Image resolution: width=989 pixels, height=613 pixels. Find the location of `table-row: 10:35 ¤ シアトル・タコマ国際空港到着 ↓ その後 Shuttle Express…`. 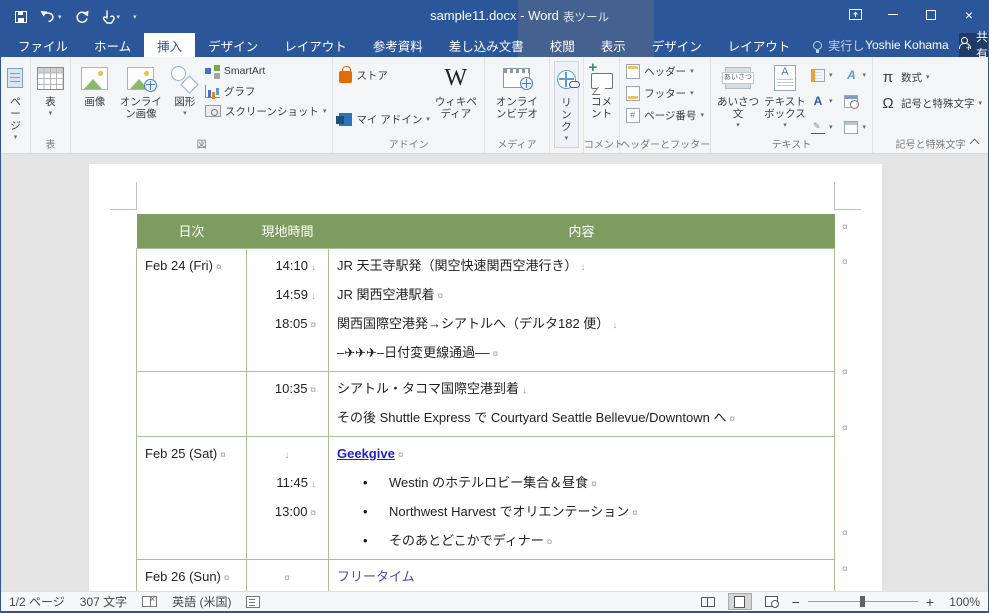

table-row: 10:35 ¤ シアトル・タコマ国際空港到着 ↓ その後 Shuttle Express… is located at coordinates (485, 403).